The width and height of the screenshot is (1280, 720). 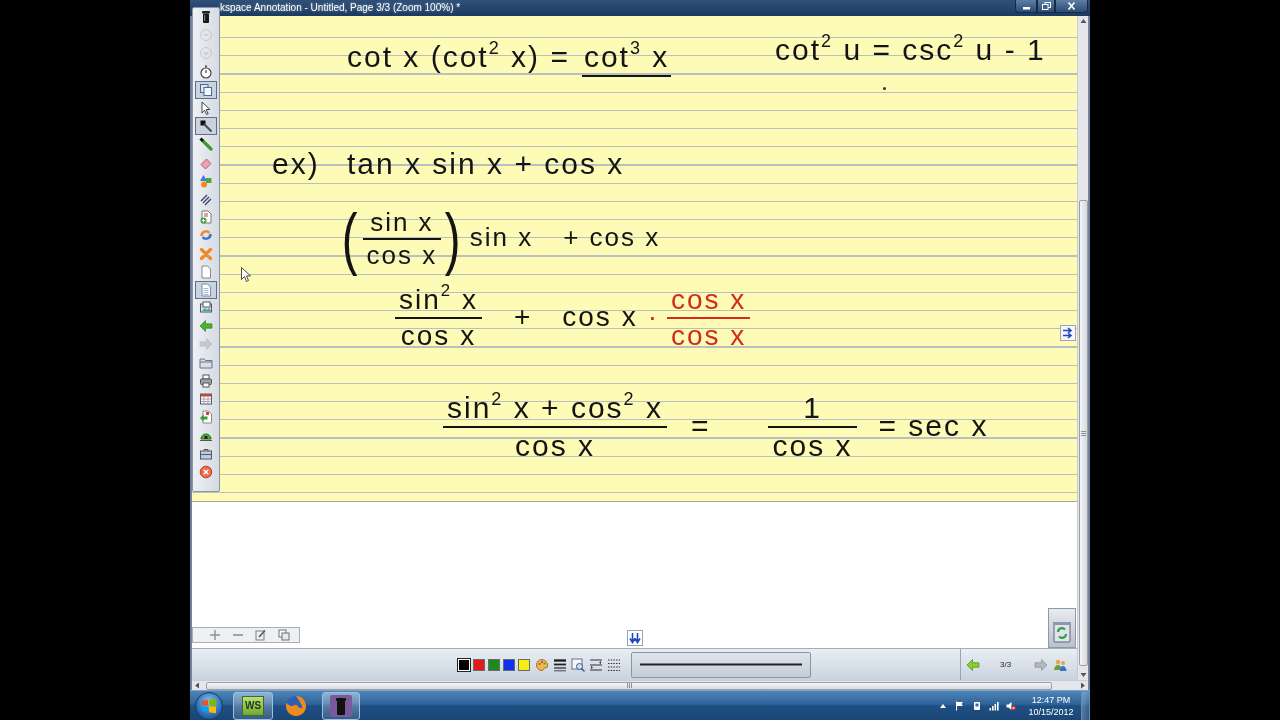 I want to click on clock-date: 10/15/2012, so click(x=1051, y=711).